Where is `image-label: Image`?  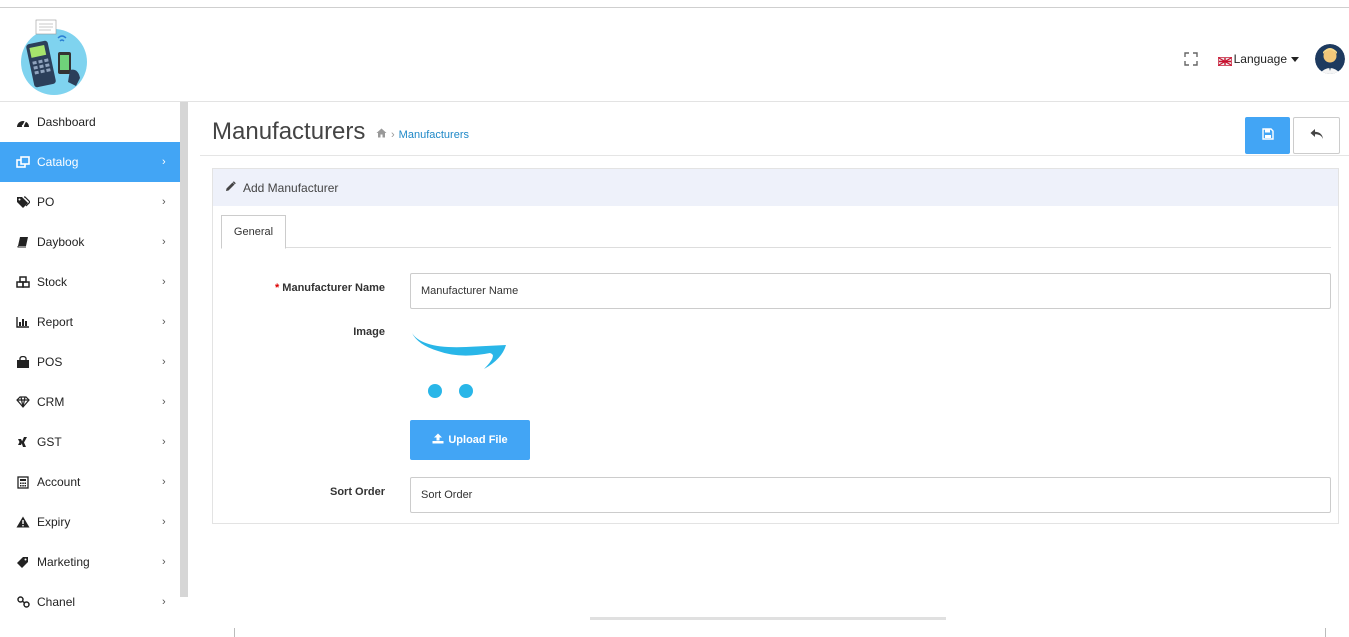
image-label: Image is located at coordinates (369, 332).